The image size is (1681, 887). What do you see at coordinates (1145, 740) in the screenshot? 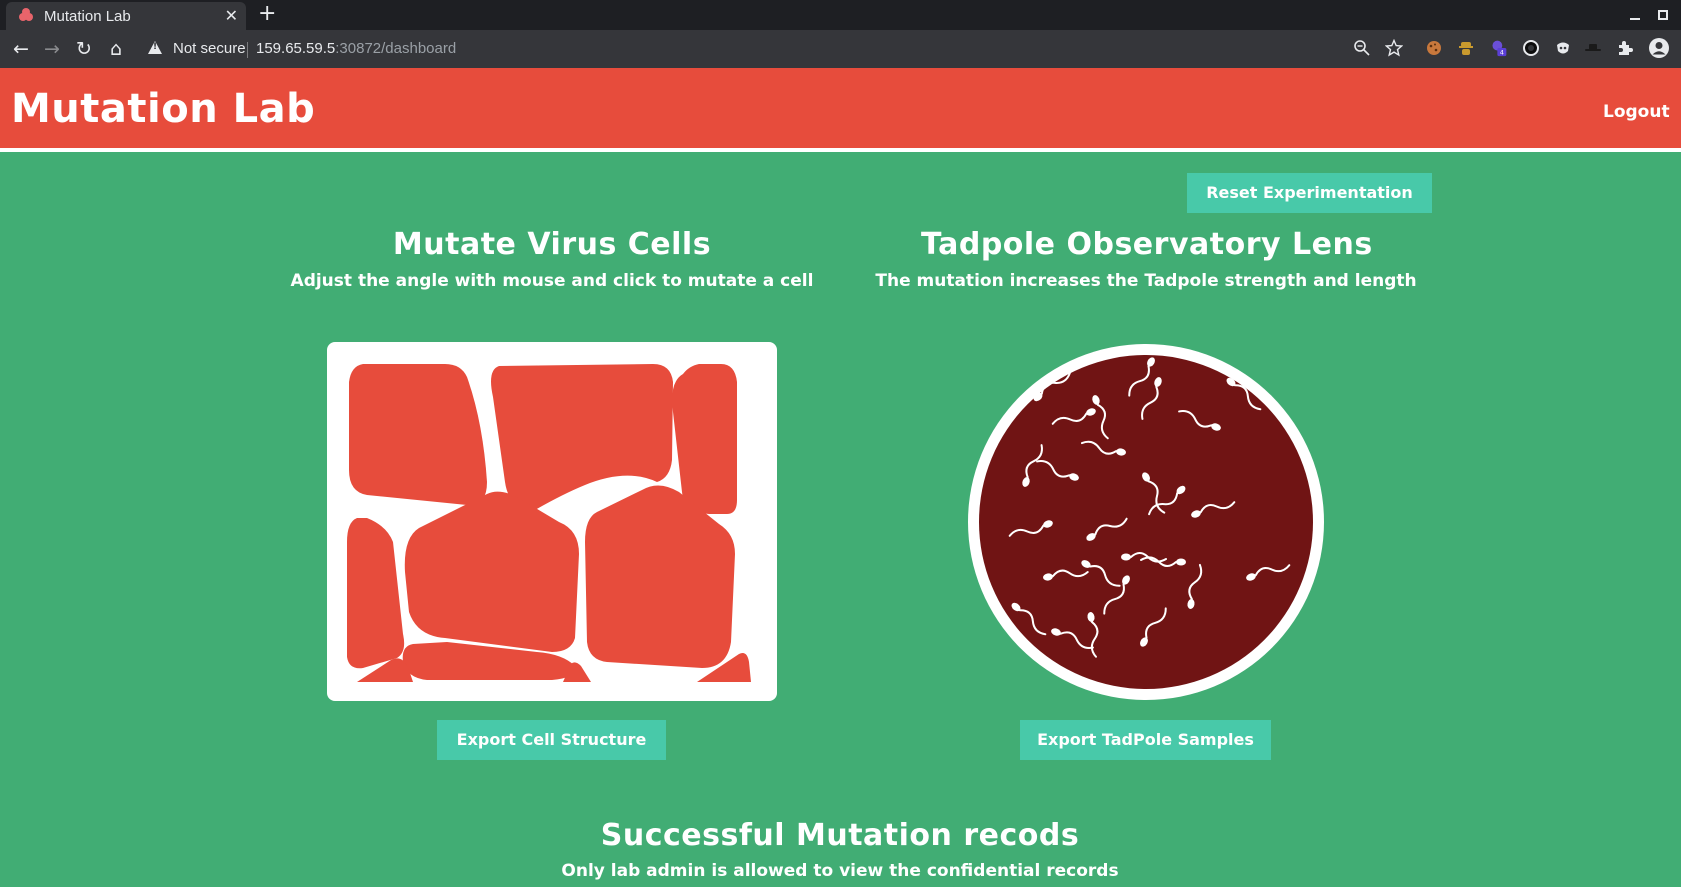
I see `export-tadpole-samples-button: Export TadPole Samples` at bounding box center [1145, 740].